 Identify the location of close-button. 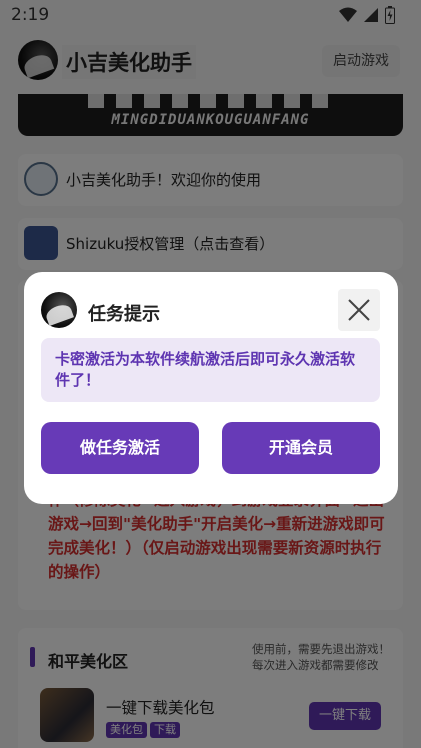
(359, 310).